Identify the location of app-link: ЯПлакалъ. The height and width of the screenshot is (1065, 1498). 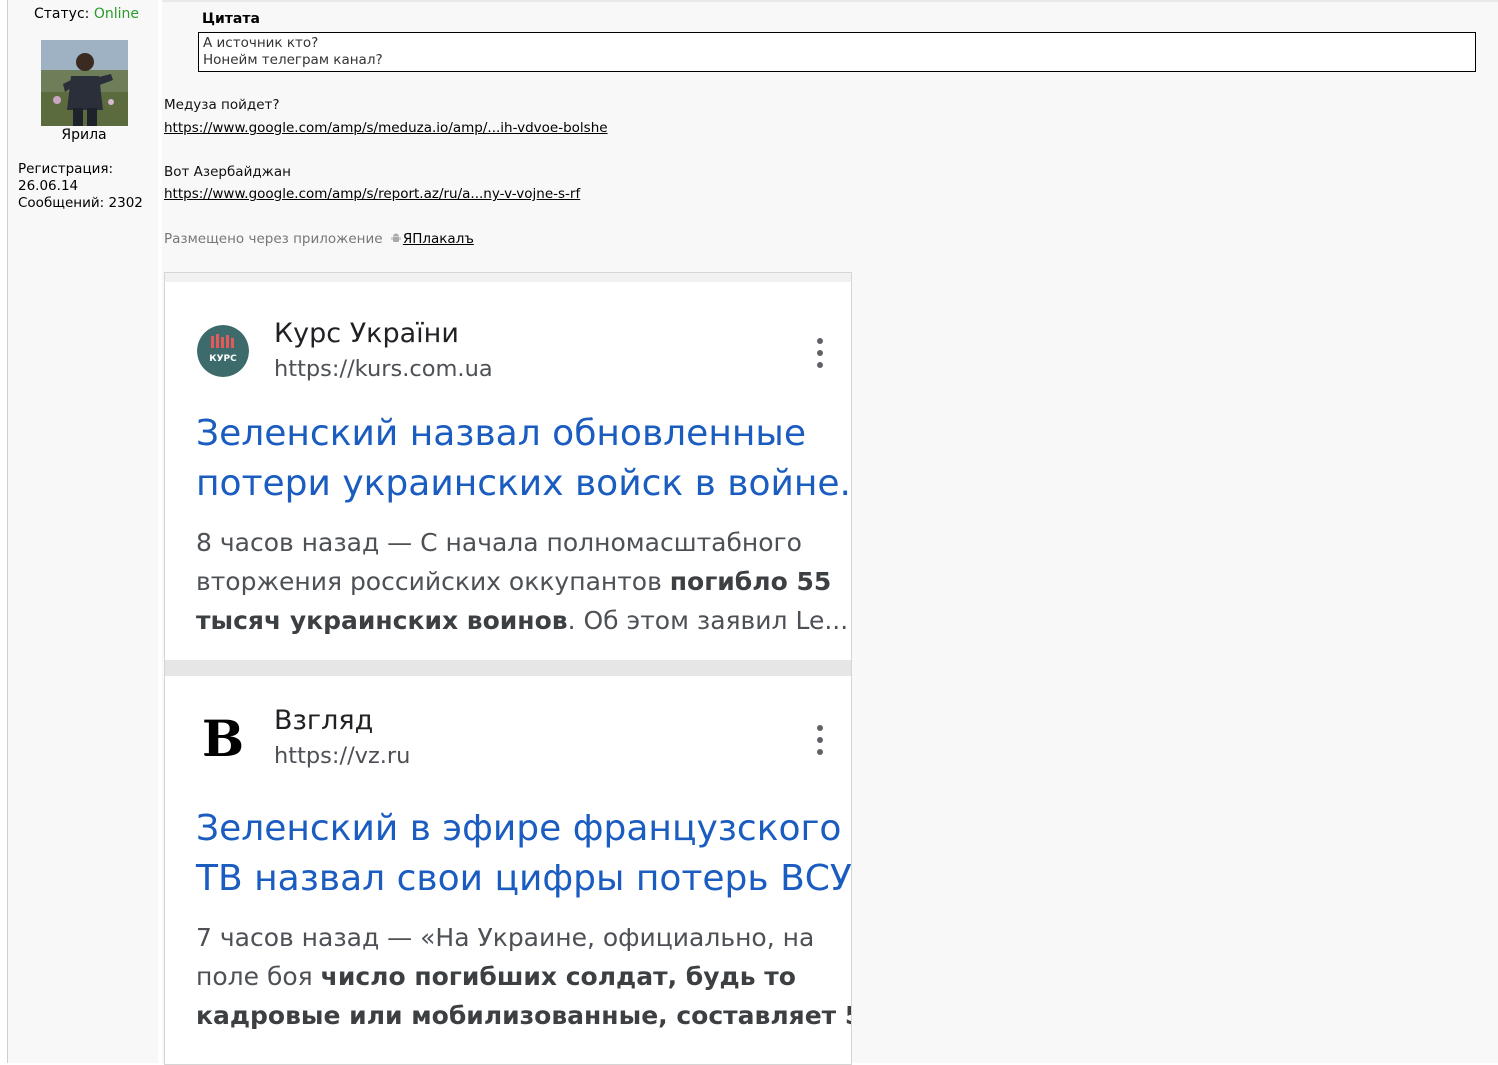
(438, 239).